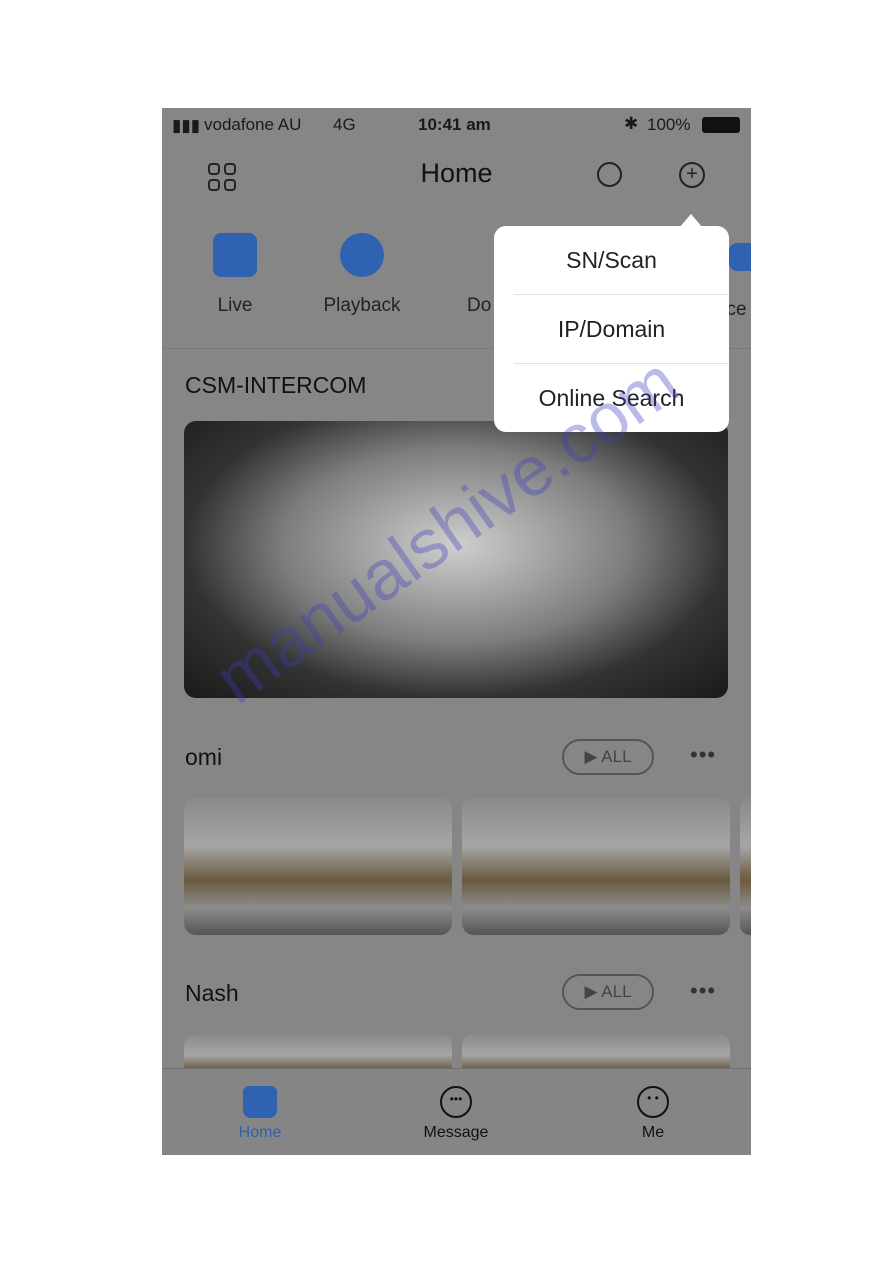 The width and height of the screenshot is (893, 1263). I want to click on device-name: Nash, so click(212, 993).